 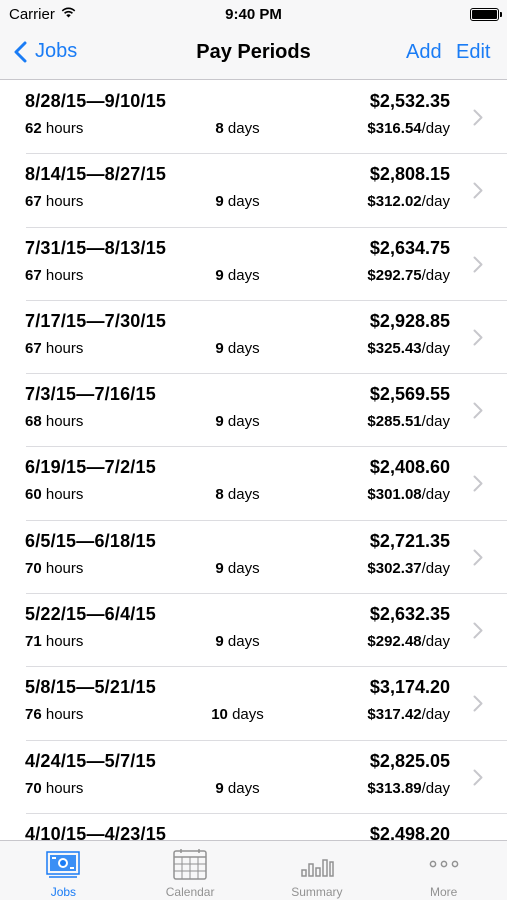 I want to click on period-daily-rate: $325.43/day, so click(x=408, y=348).